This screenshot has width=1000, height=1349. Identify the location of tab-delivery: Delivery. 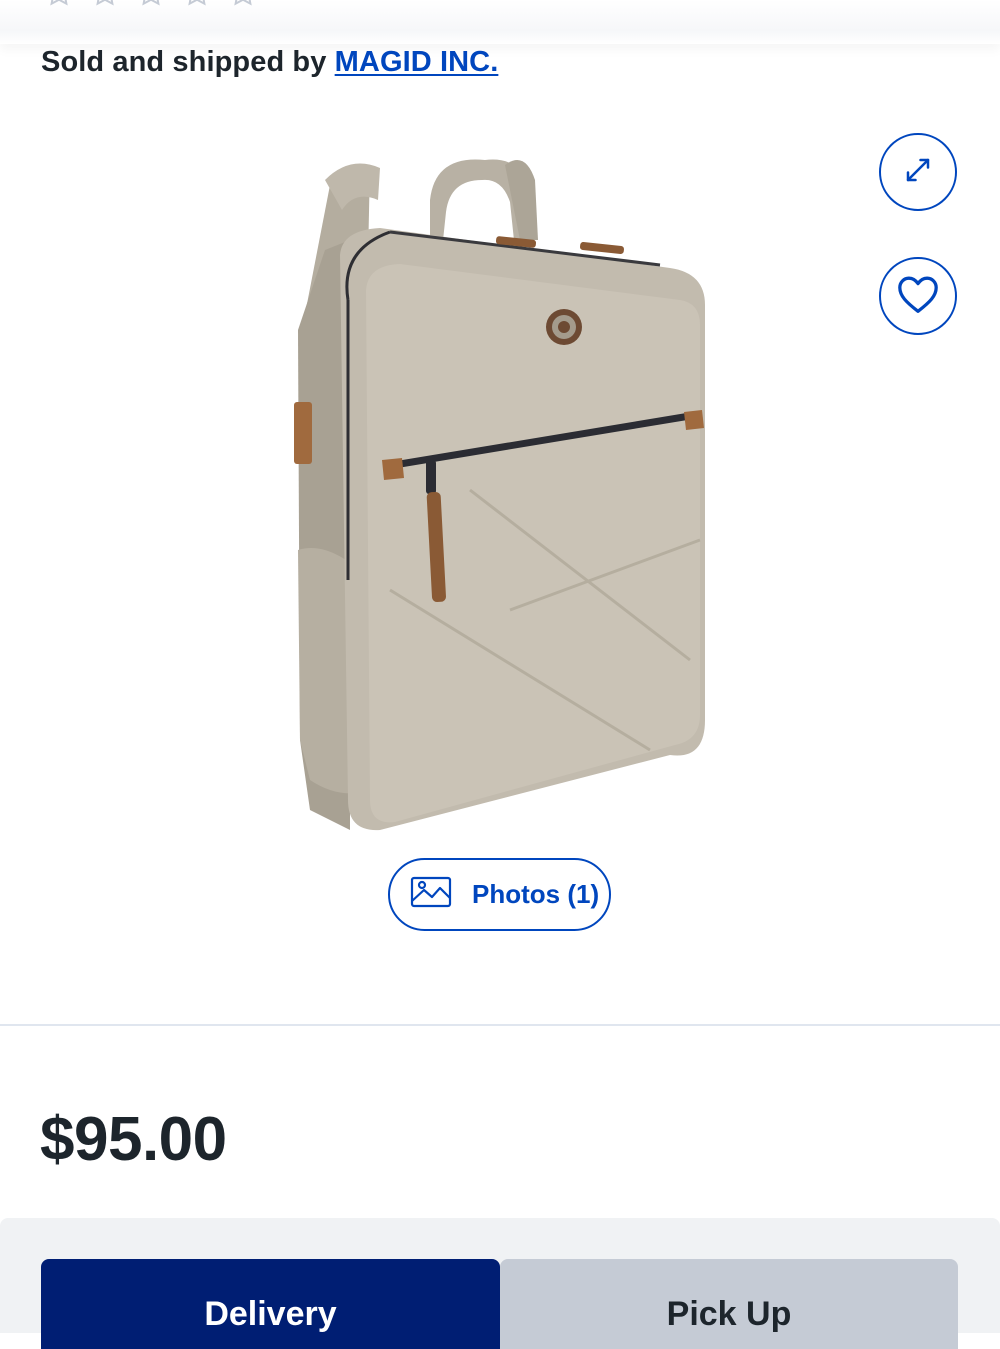
(270, 1304).